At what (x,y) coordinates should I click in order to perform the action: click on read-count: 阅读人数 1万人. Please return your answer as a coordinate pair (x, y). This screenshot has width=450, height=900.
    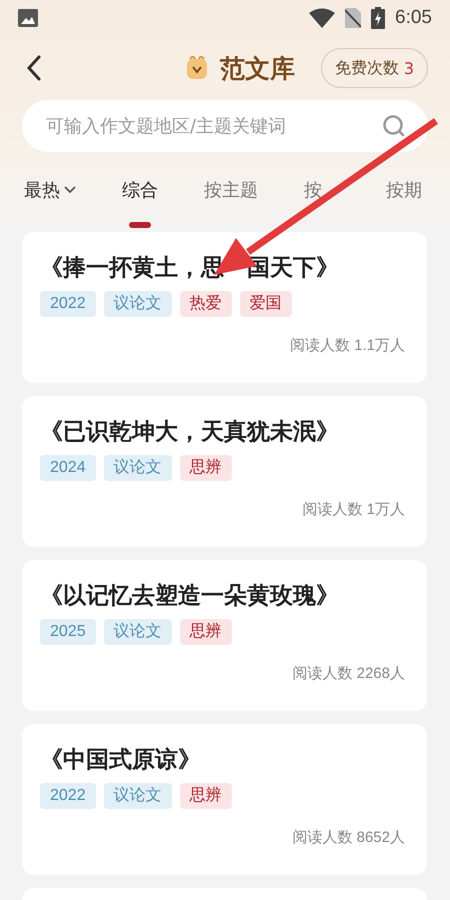
    Looking at the image, I should click on (353, 509).